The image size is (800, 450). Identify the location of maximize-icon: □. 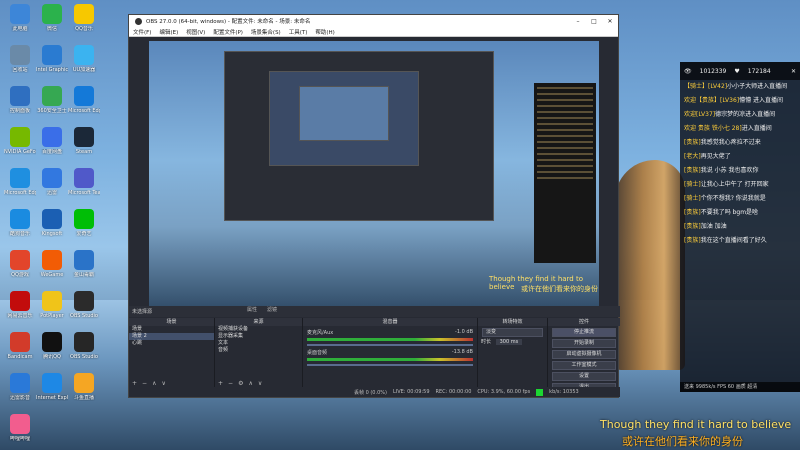
(594, 21).